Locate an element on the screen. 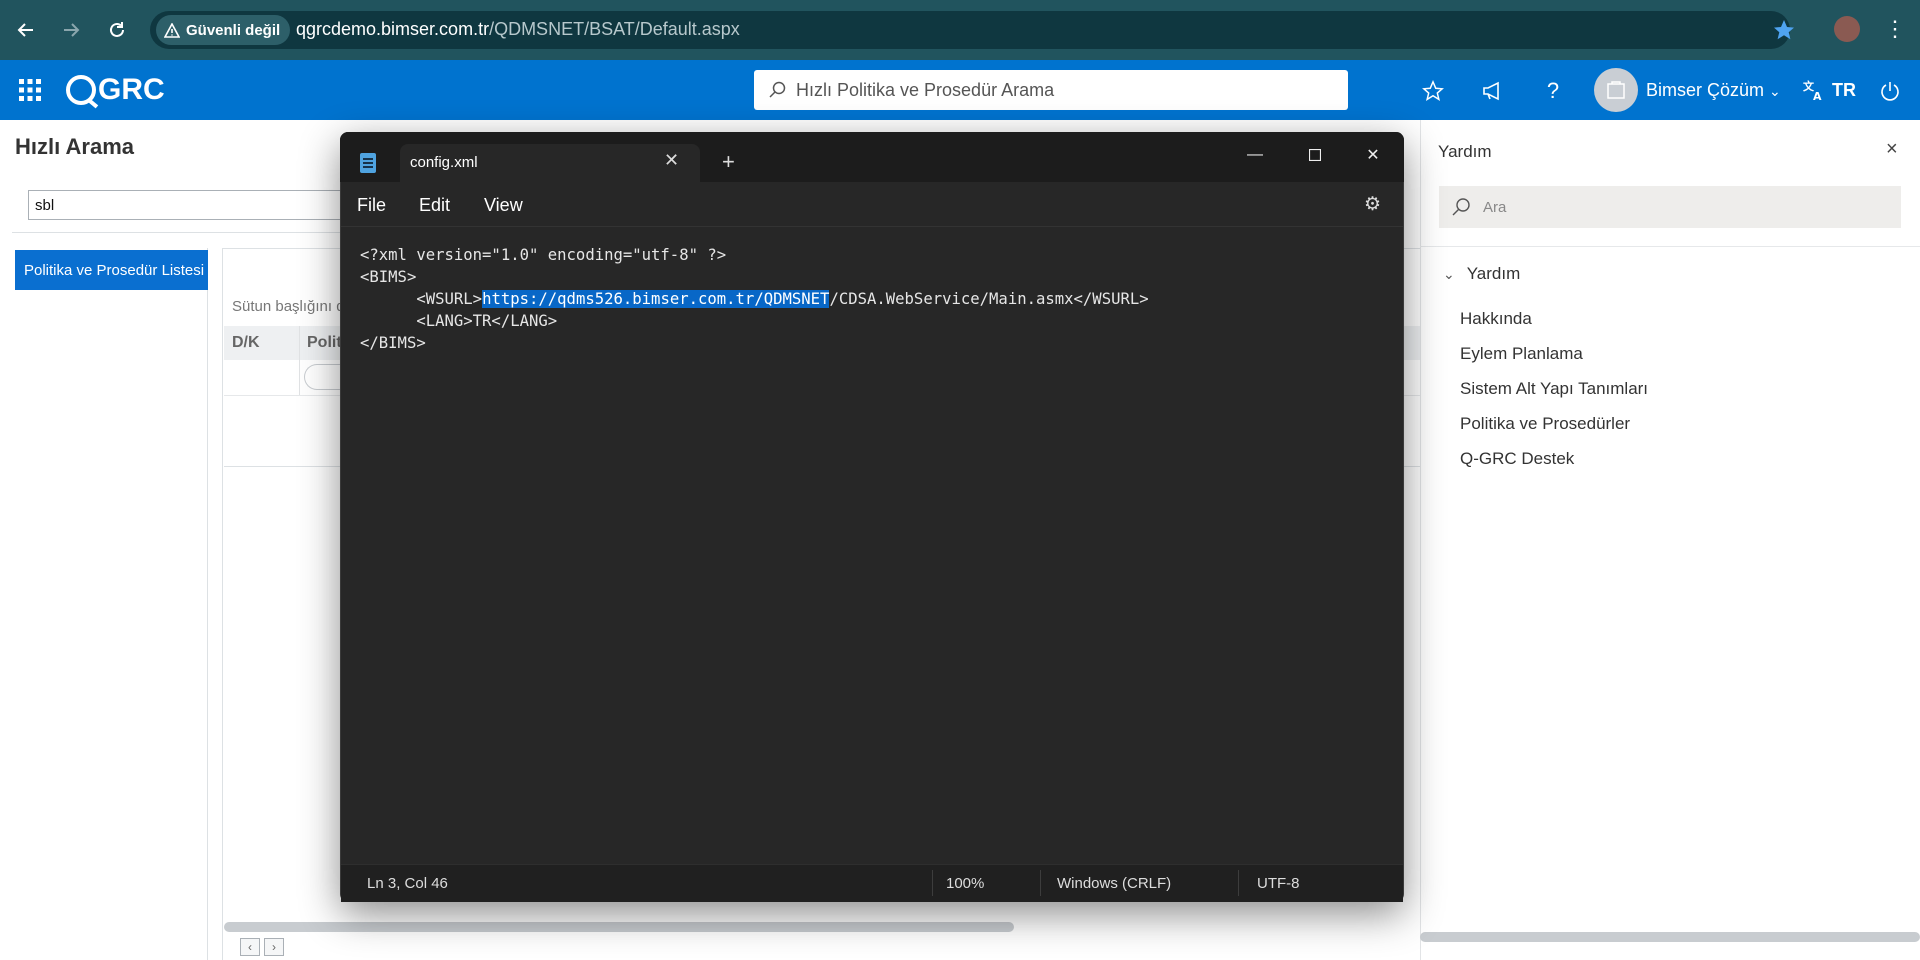 This screenshot has width=1920, height=960. reload-button is located at coordinates (117, 30).